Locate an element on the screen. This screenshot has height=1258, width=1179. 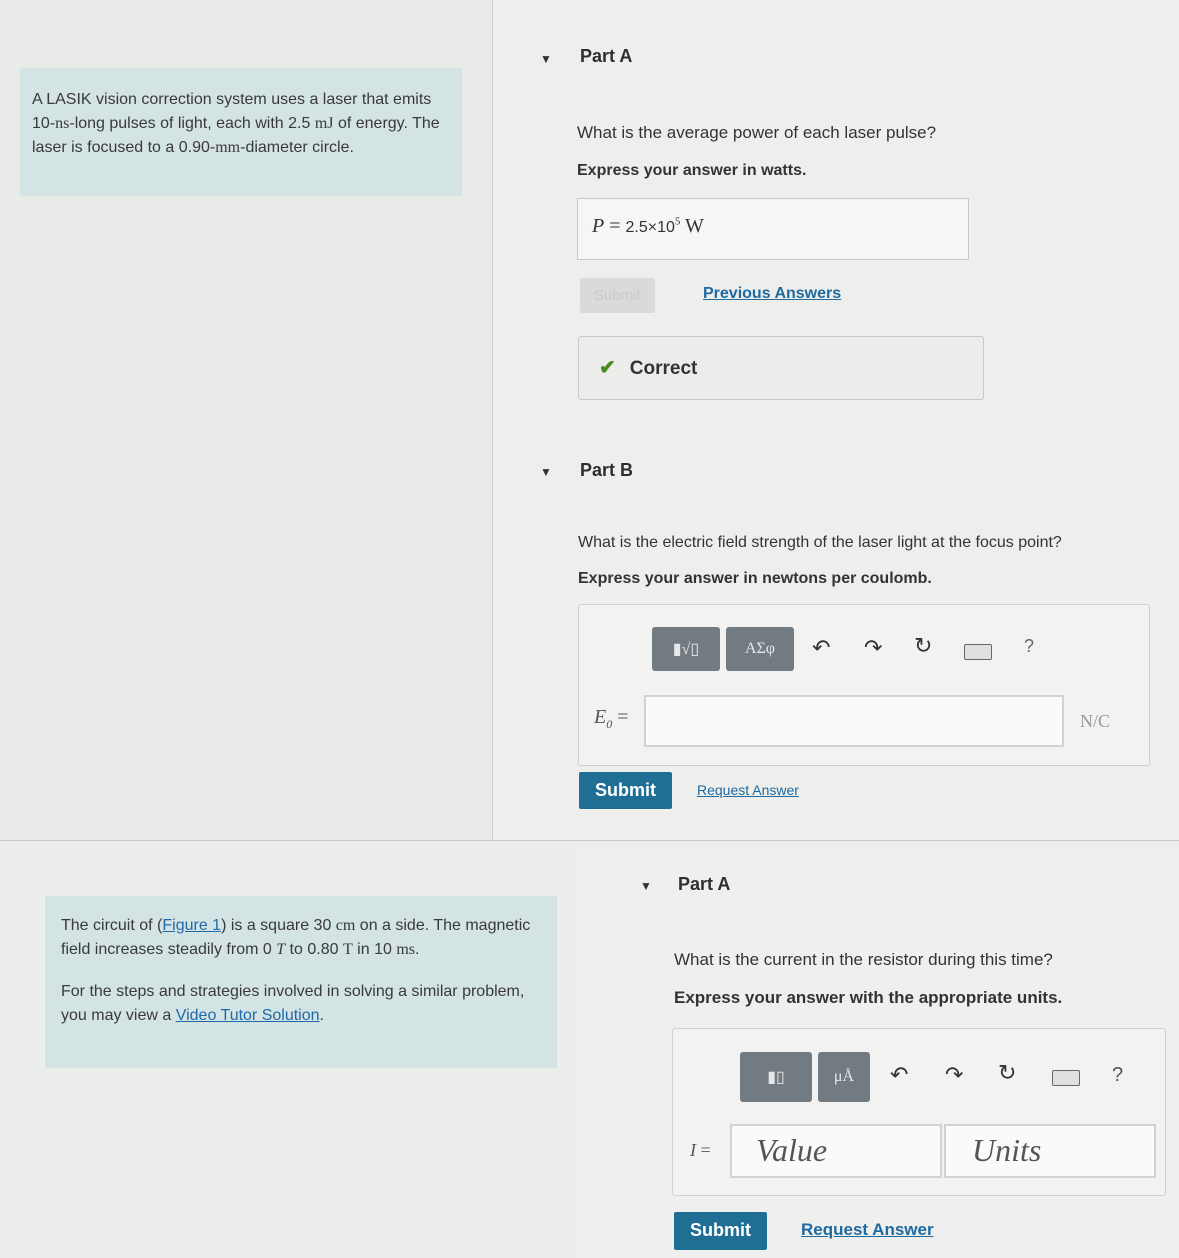
previous-answers-link: Previous Answers is located at coordinates (772, 294).